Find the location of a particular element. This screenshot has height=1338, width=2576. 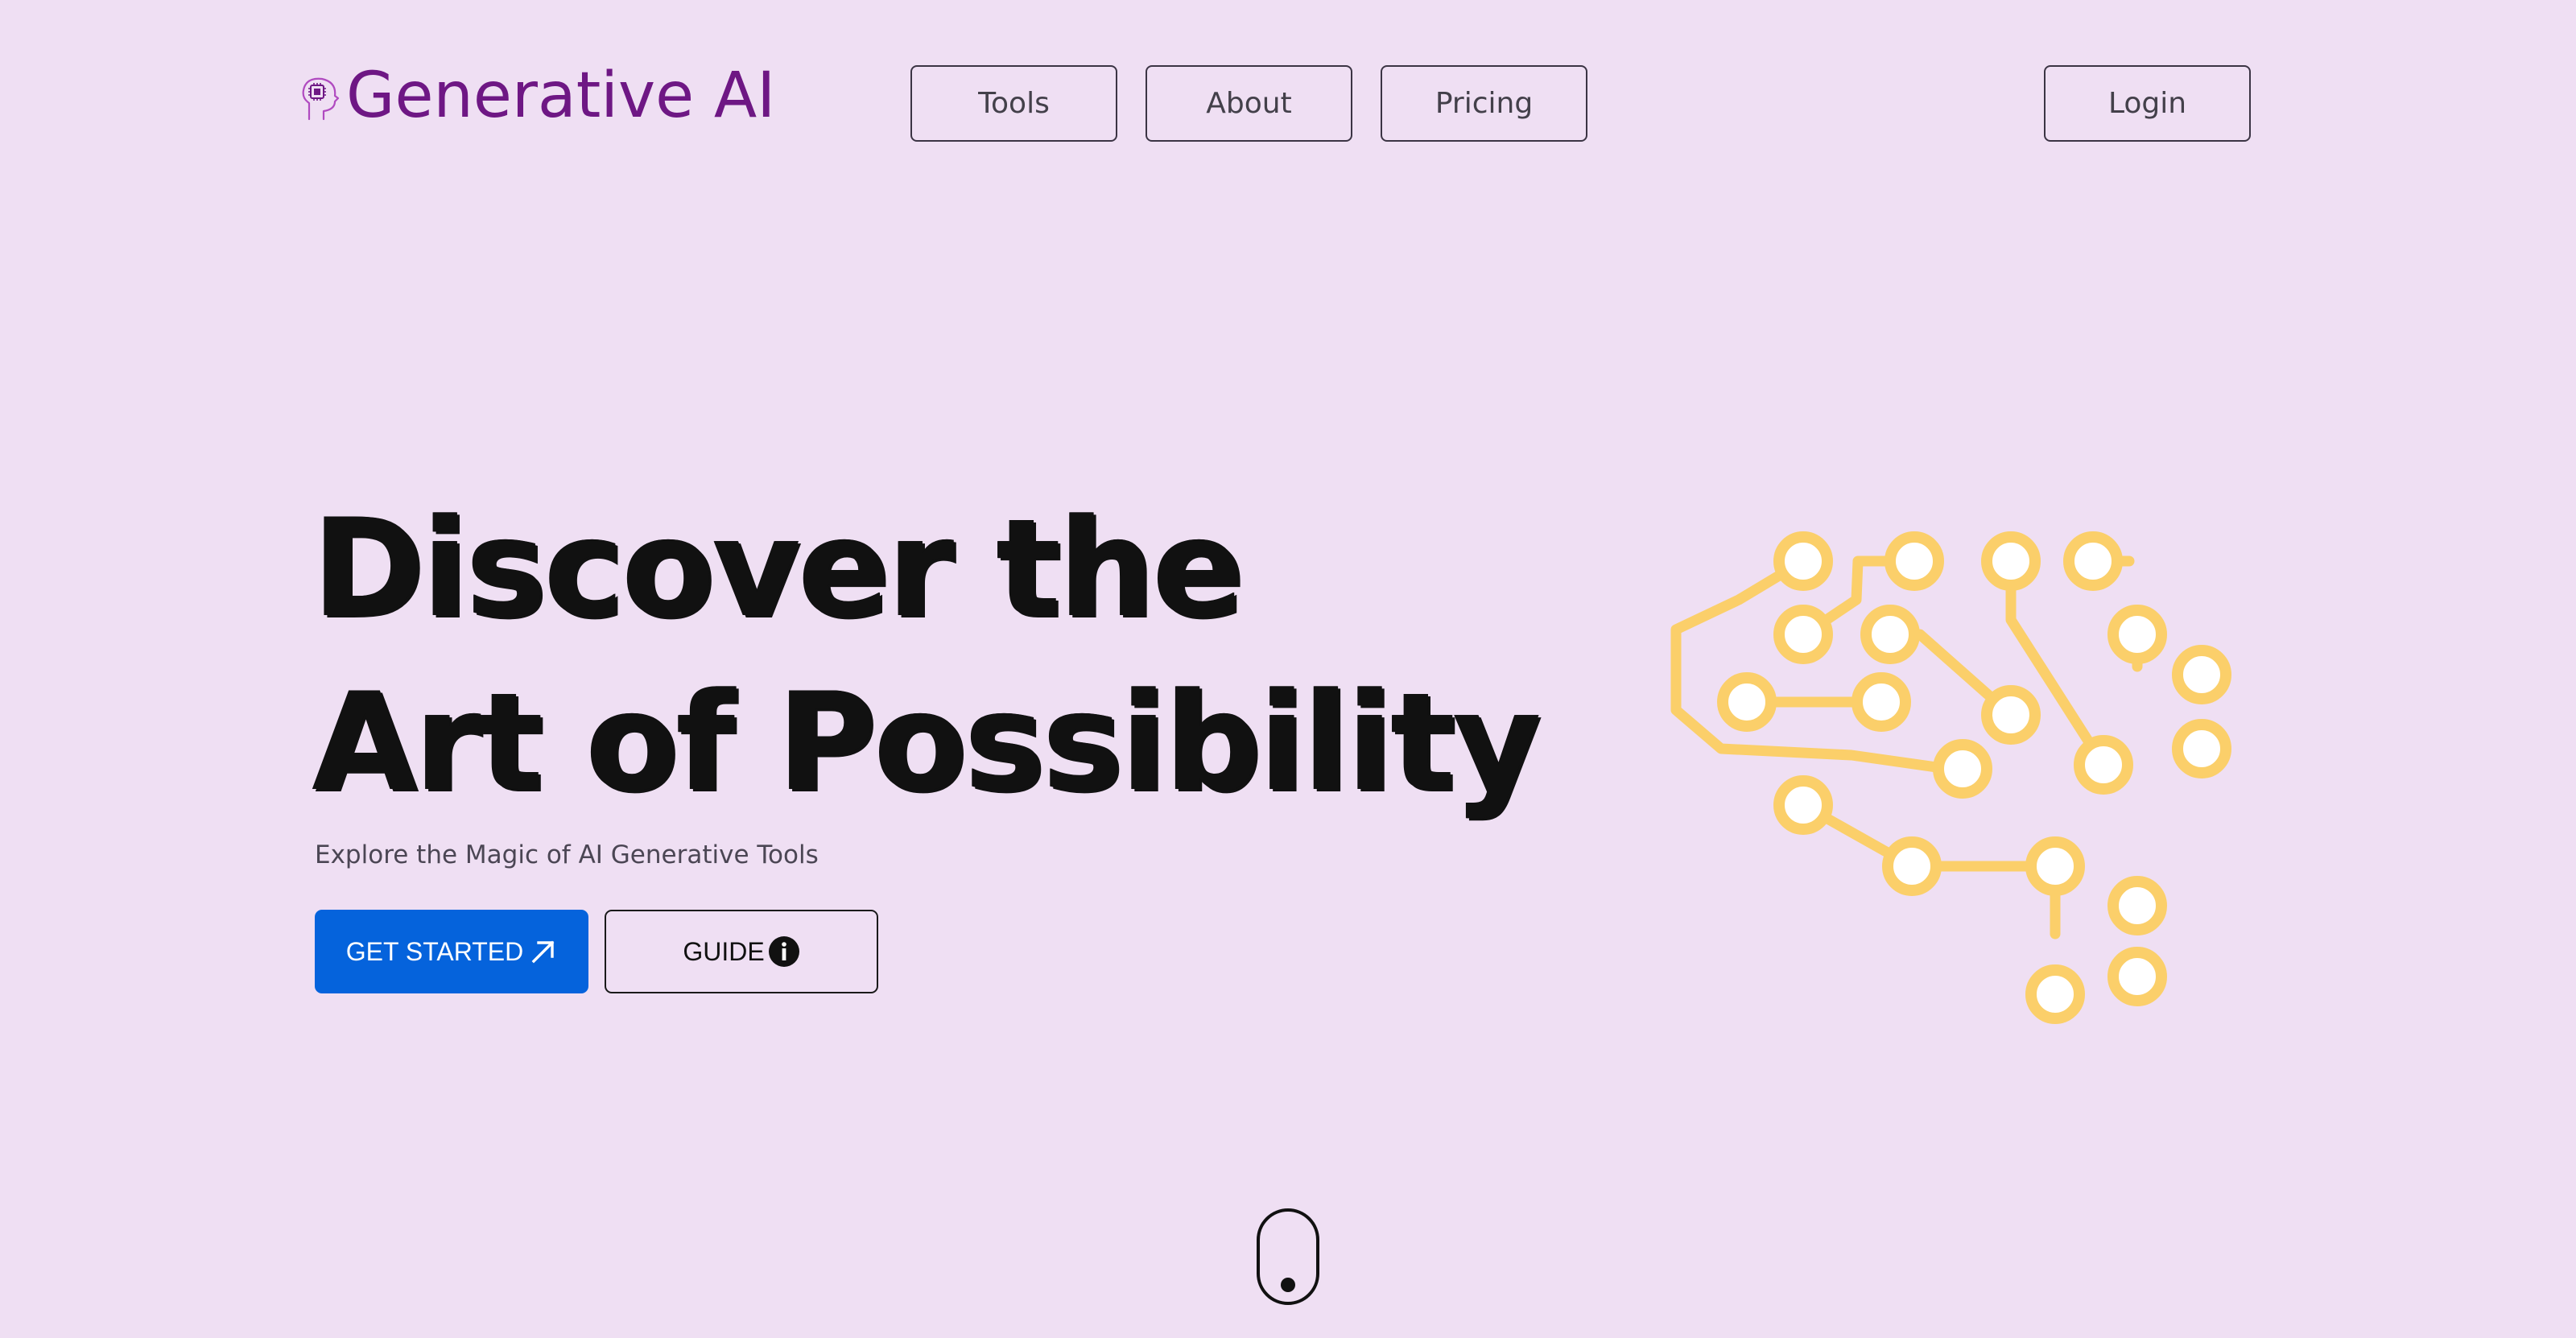

brand-name: Generative AI is located at coordinates (561, 96).